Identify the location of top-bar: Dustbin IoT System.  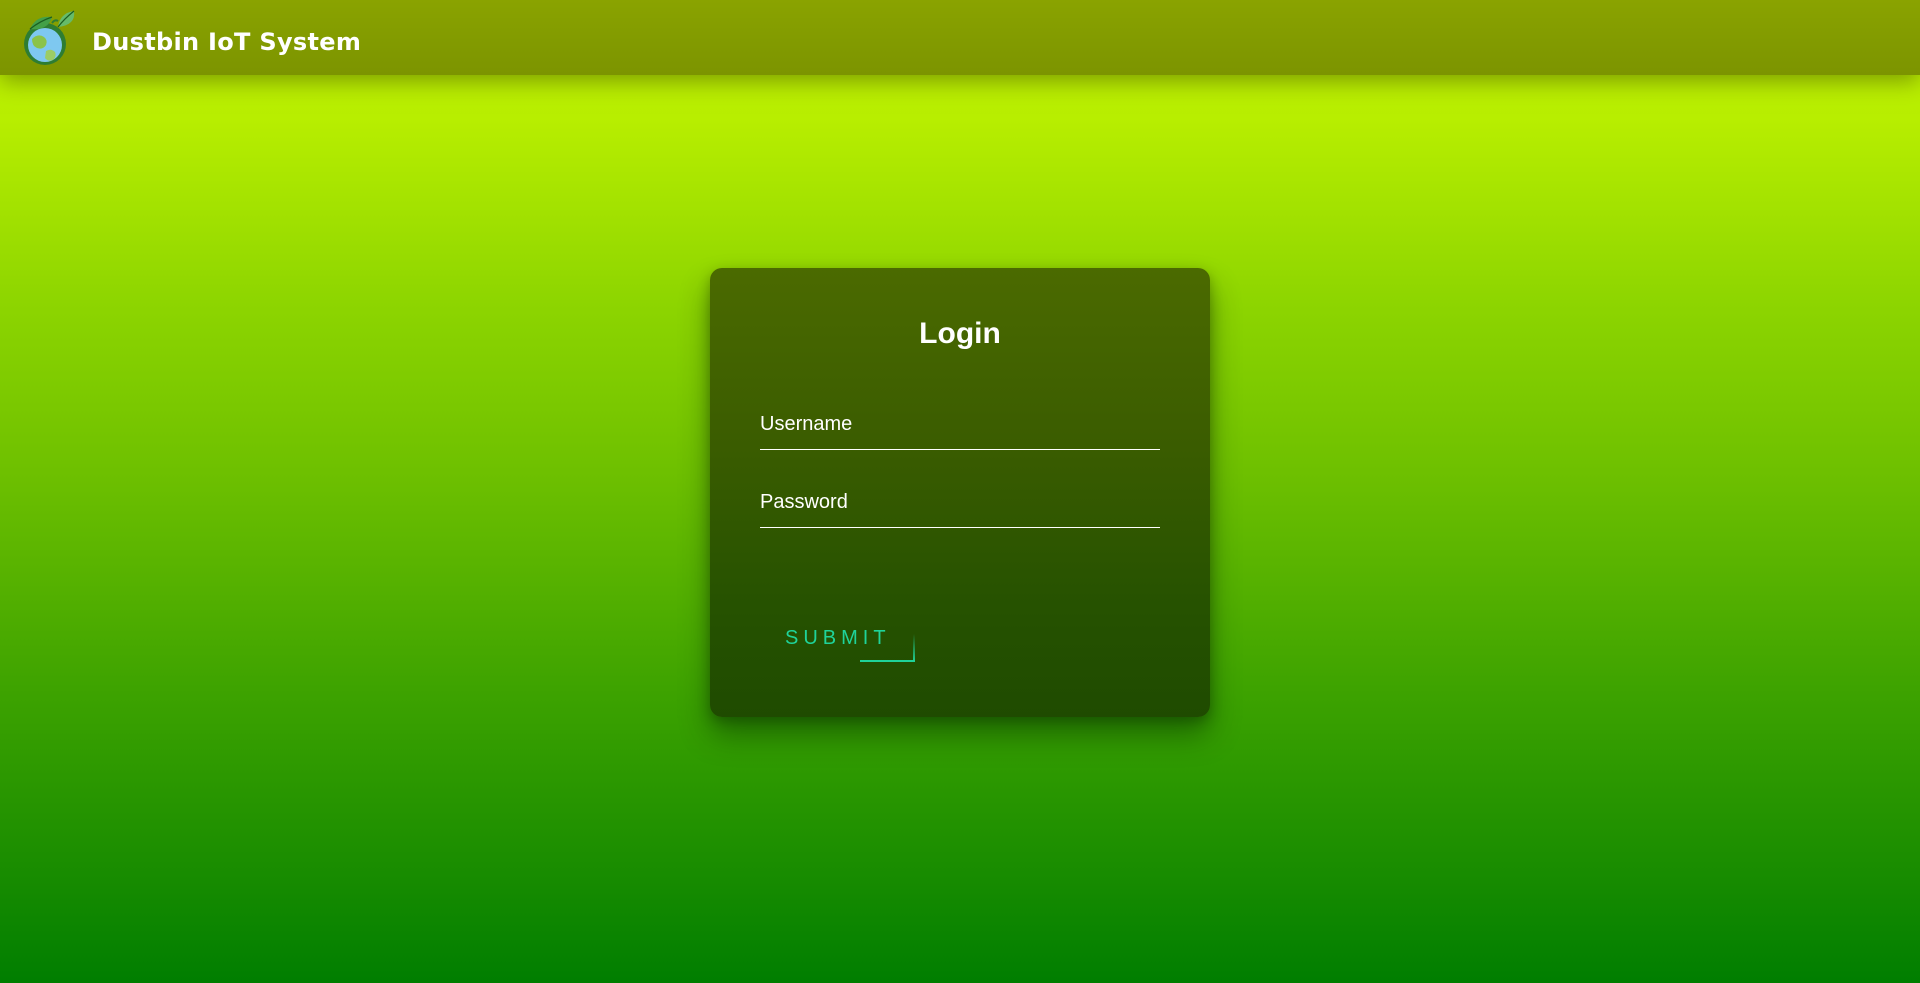
(960, 37).